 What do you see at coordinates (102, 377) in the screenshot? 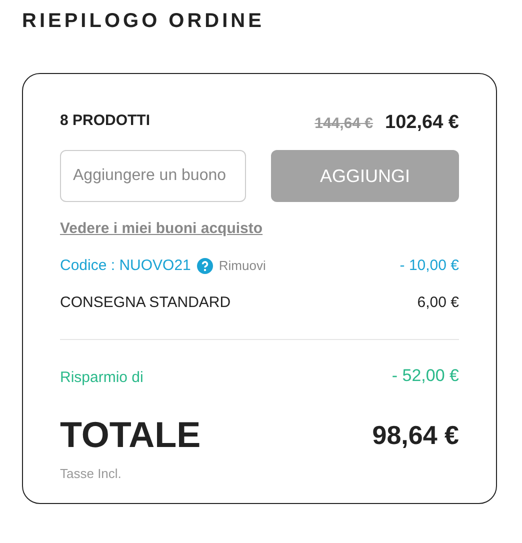
I see `savings-label: Risparmio di` at bounding box center [102, 377].